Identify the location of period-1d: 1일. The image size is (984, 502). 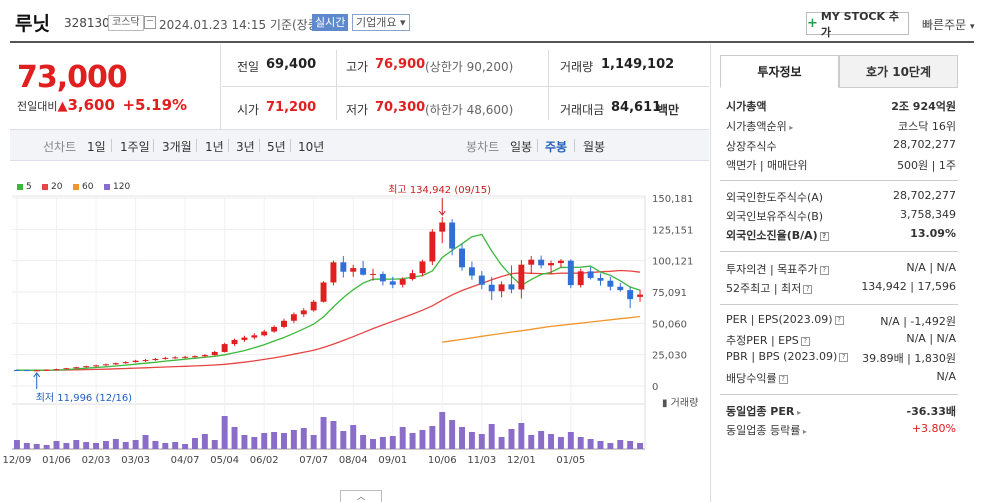
(96, 146).